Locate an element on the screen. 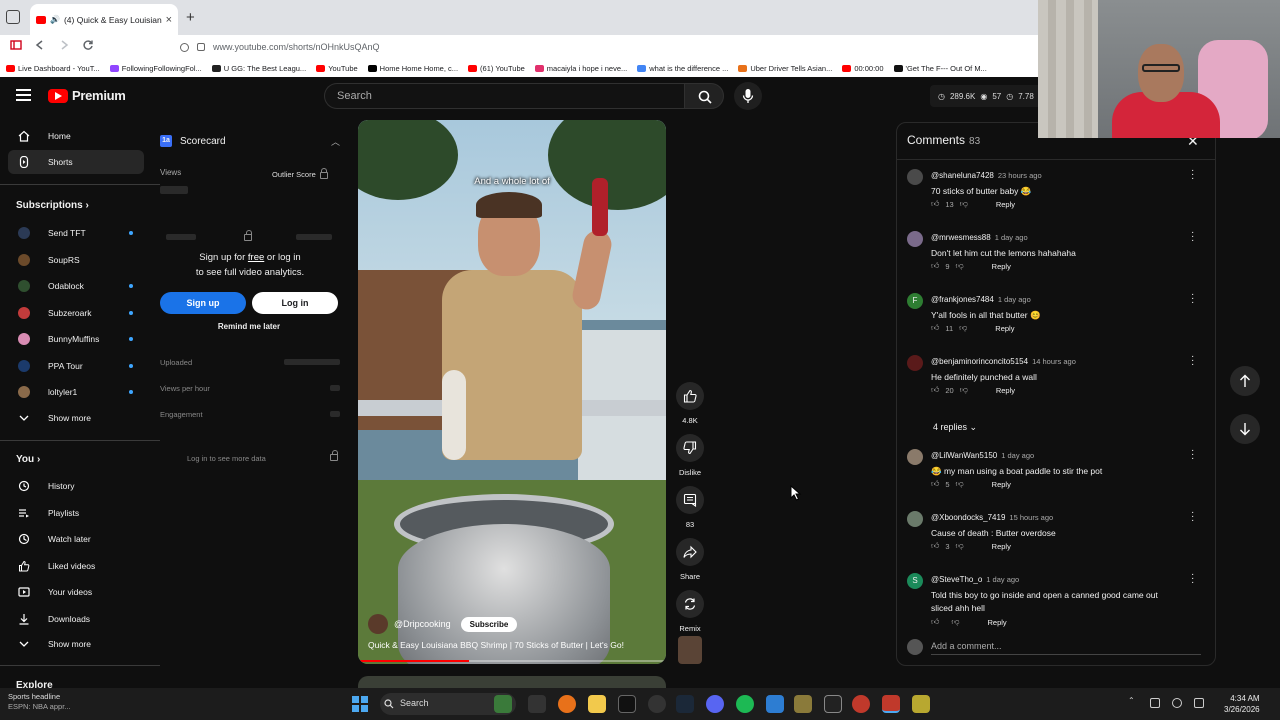 This screenshot has height=720, width=1280. comment-author: @Xboondocks_7419 is located at coordinates (968, 517).